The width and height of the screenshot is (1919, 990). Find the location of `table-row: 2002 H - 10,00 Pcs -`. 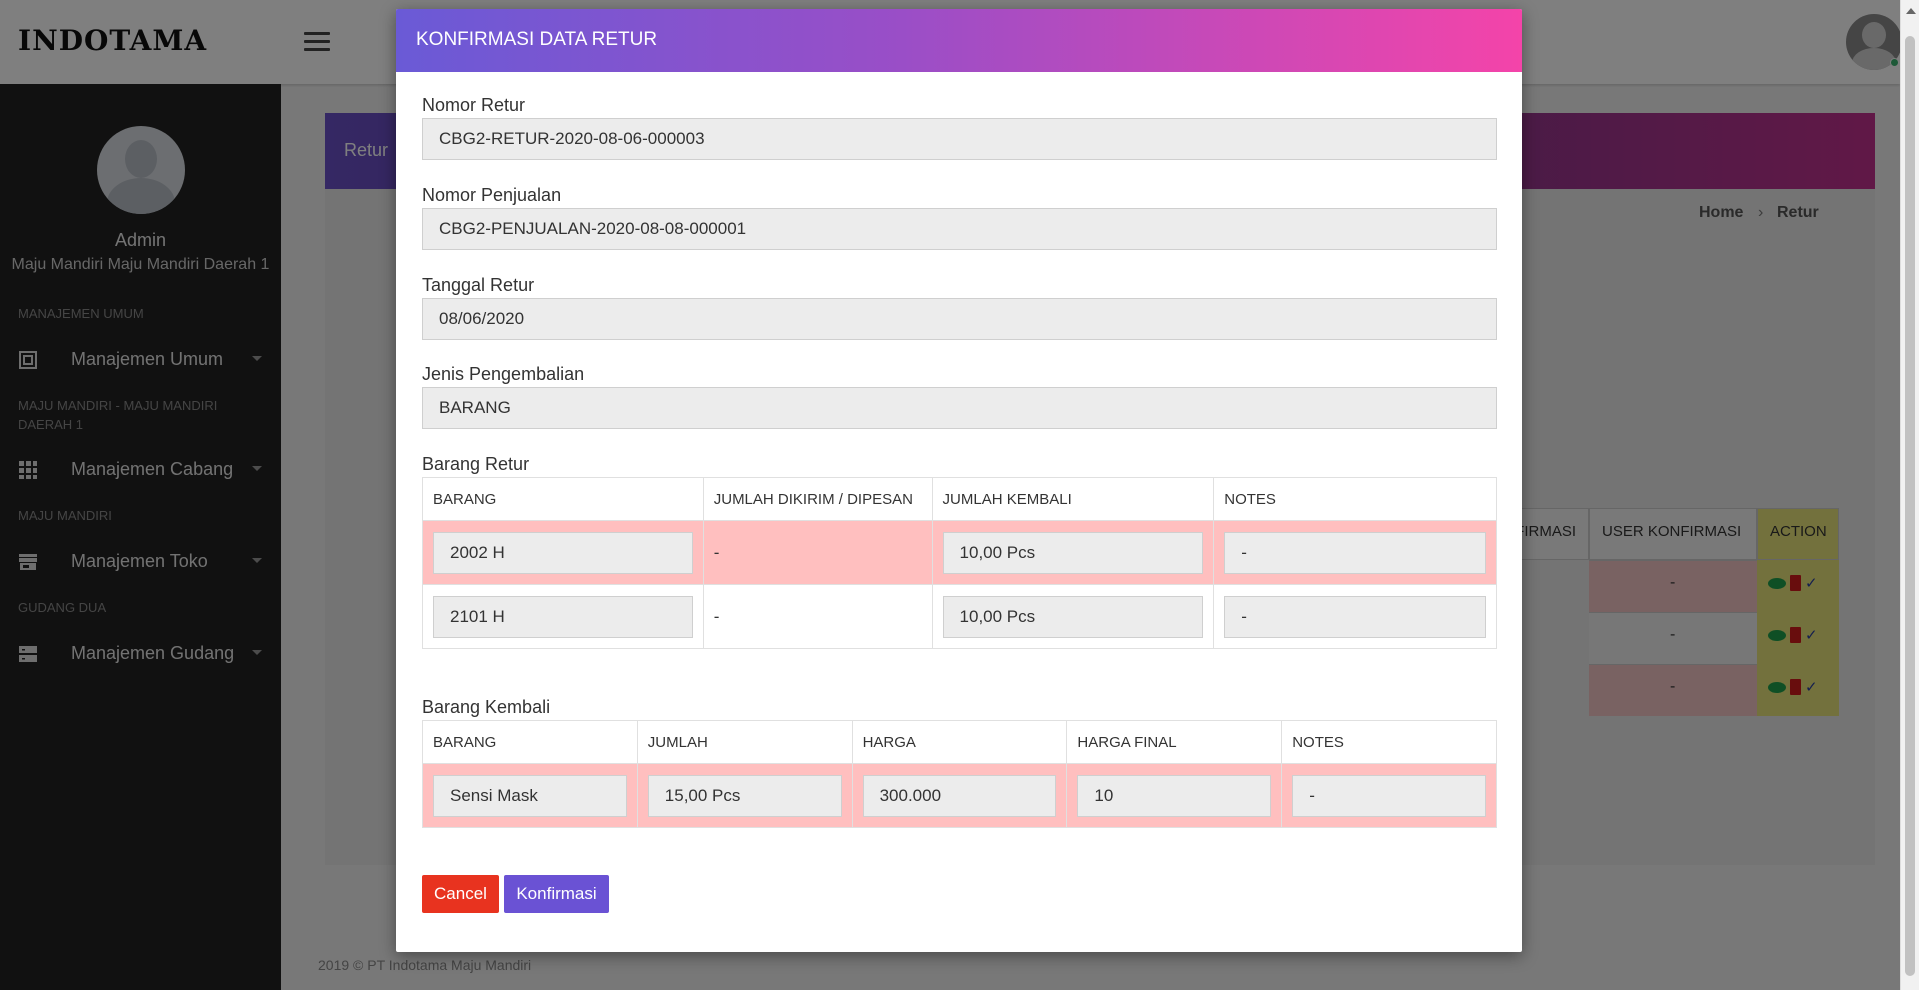

table-row: 2002 H - 10,00 Pcs - is located at coordinates (959, 552).